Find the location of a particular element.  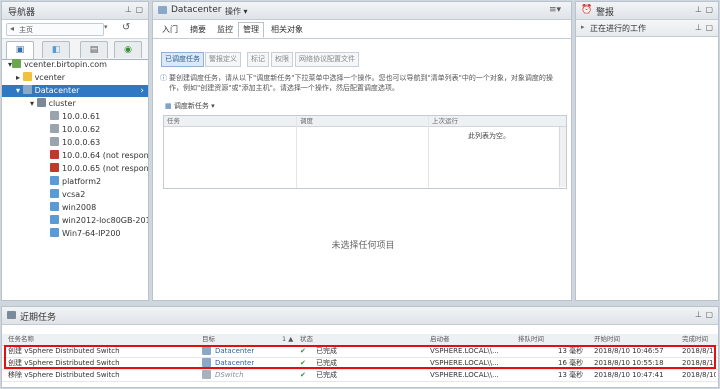

tree-node-vm: win2008 is located at coordinates (73, 208).